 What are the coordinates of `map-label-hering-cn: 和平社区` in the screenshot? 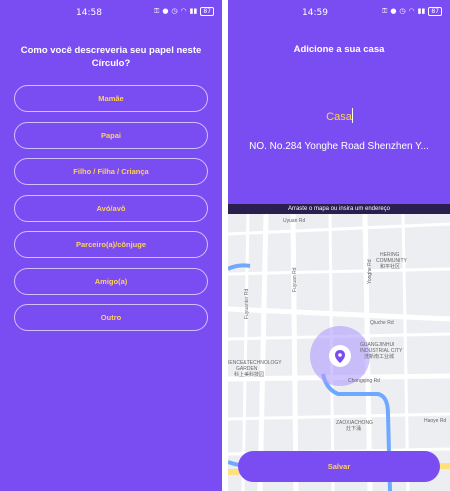 It's located at (390, 266).